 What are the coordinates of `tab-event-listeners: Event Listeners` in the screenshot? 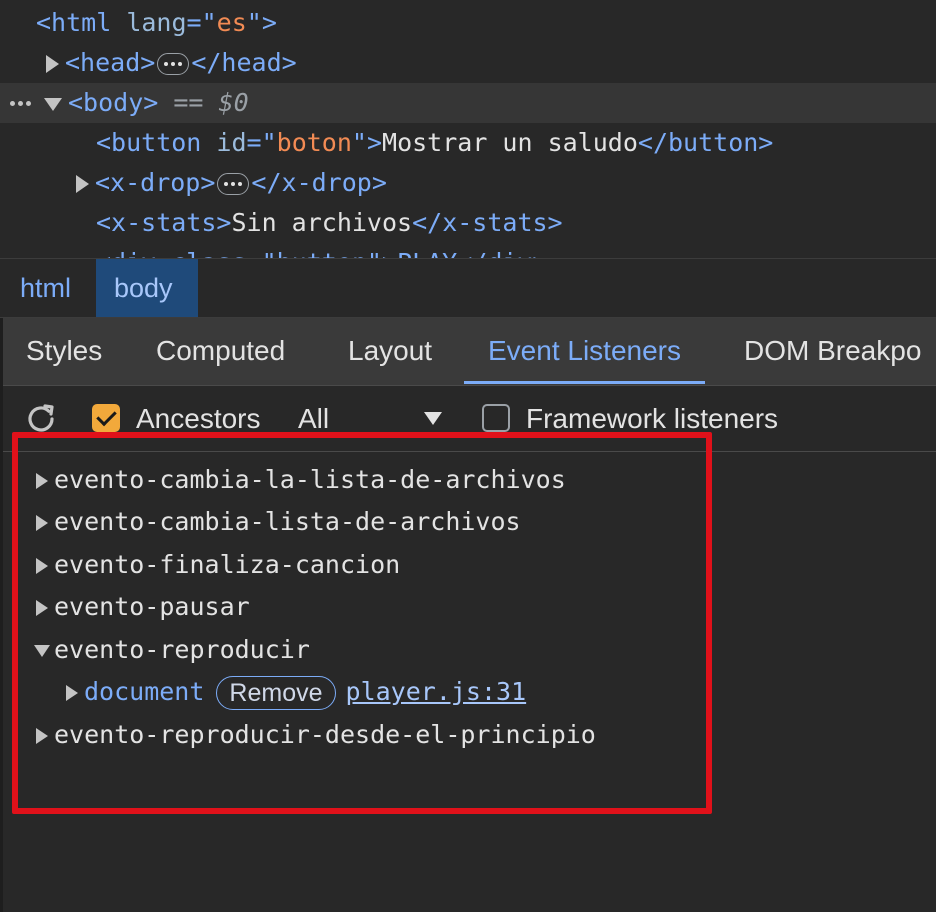 It's located at (584, 351).